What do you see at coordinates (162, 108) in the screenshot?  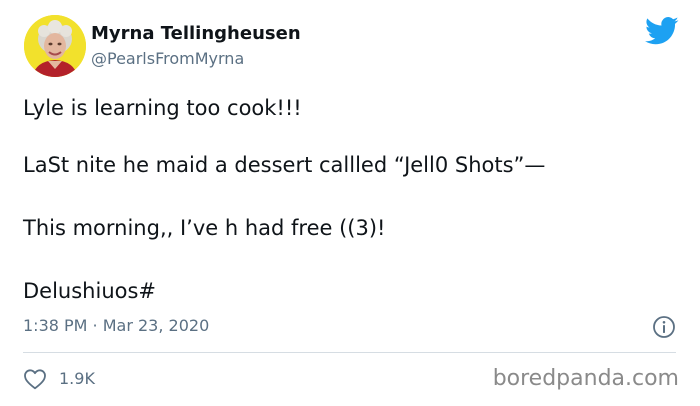 I see `tweet-text-line: Lyle is learning too cook!!!` at bounding box center [162, 108].